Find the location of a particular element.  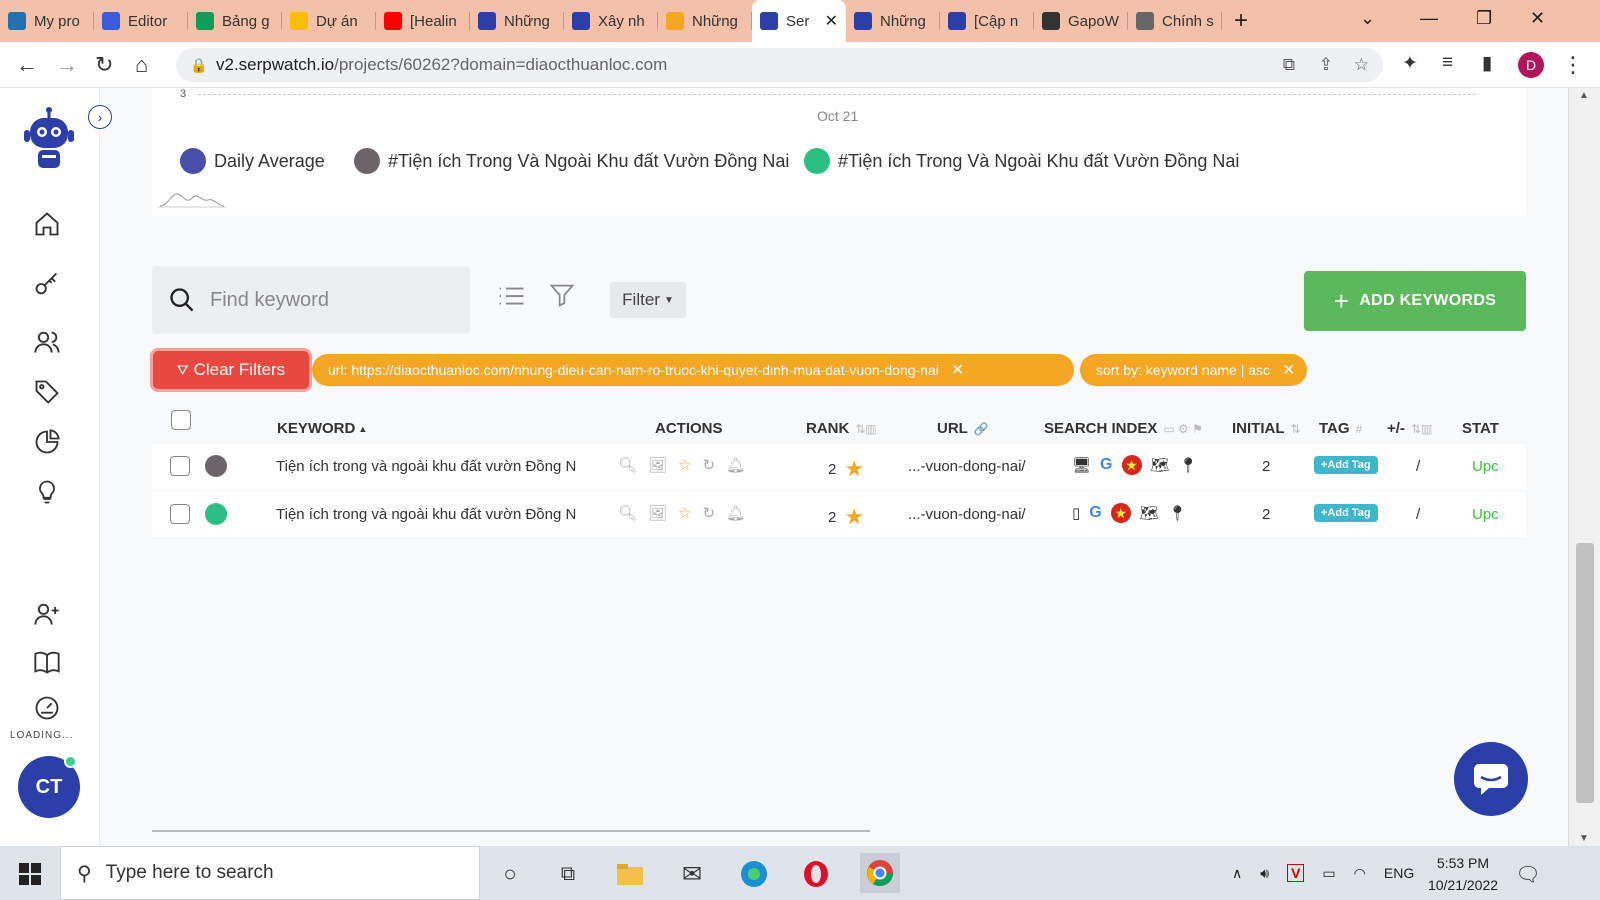

tab-search-chevron-icon: ⌄ is located at coordinates (1367, 18).